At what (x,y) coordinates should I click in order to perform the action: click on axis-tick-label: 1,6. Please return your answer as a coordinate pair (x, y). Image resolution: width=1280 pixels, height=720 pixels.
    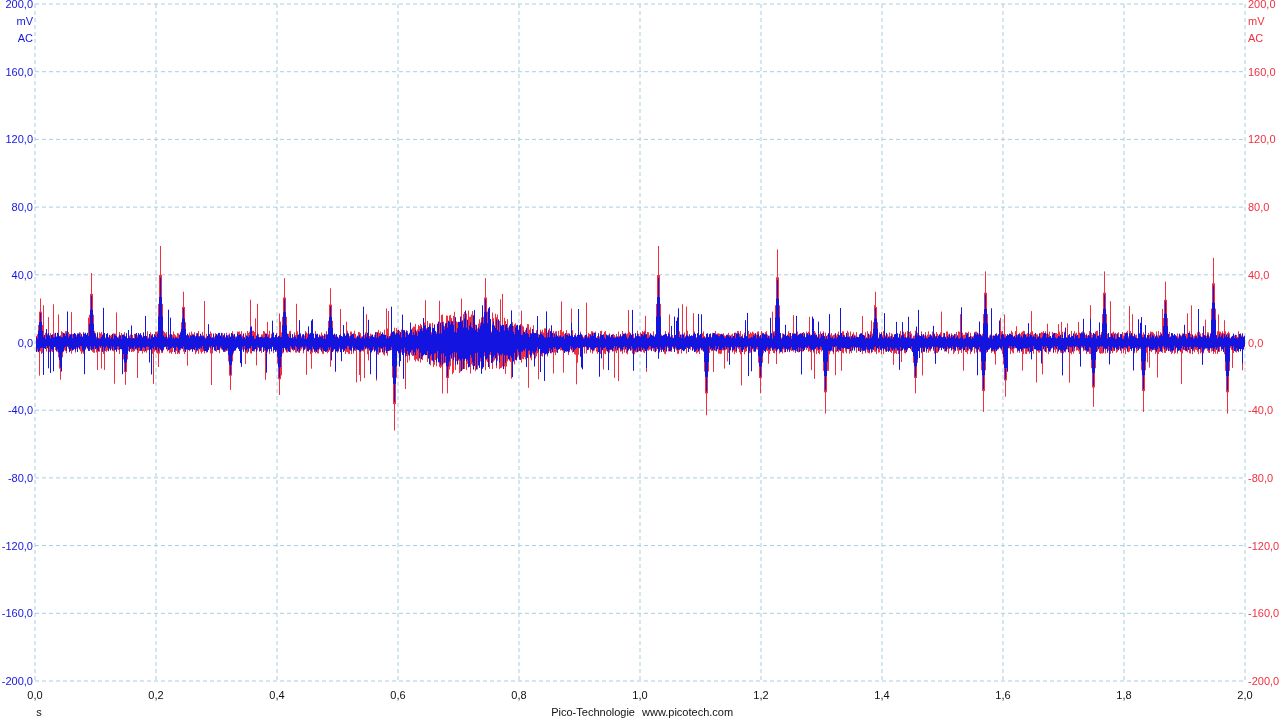
    Looking at the image, I should click on (1003, 695).